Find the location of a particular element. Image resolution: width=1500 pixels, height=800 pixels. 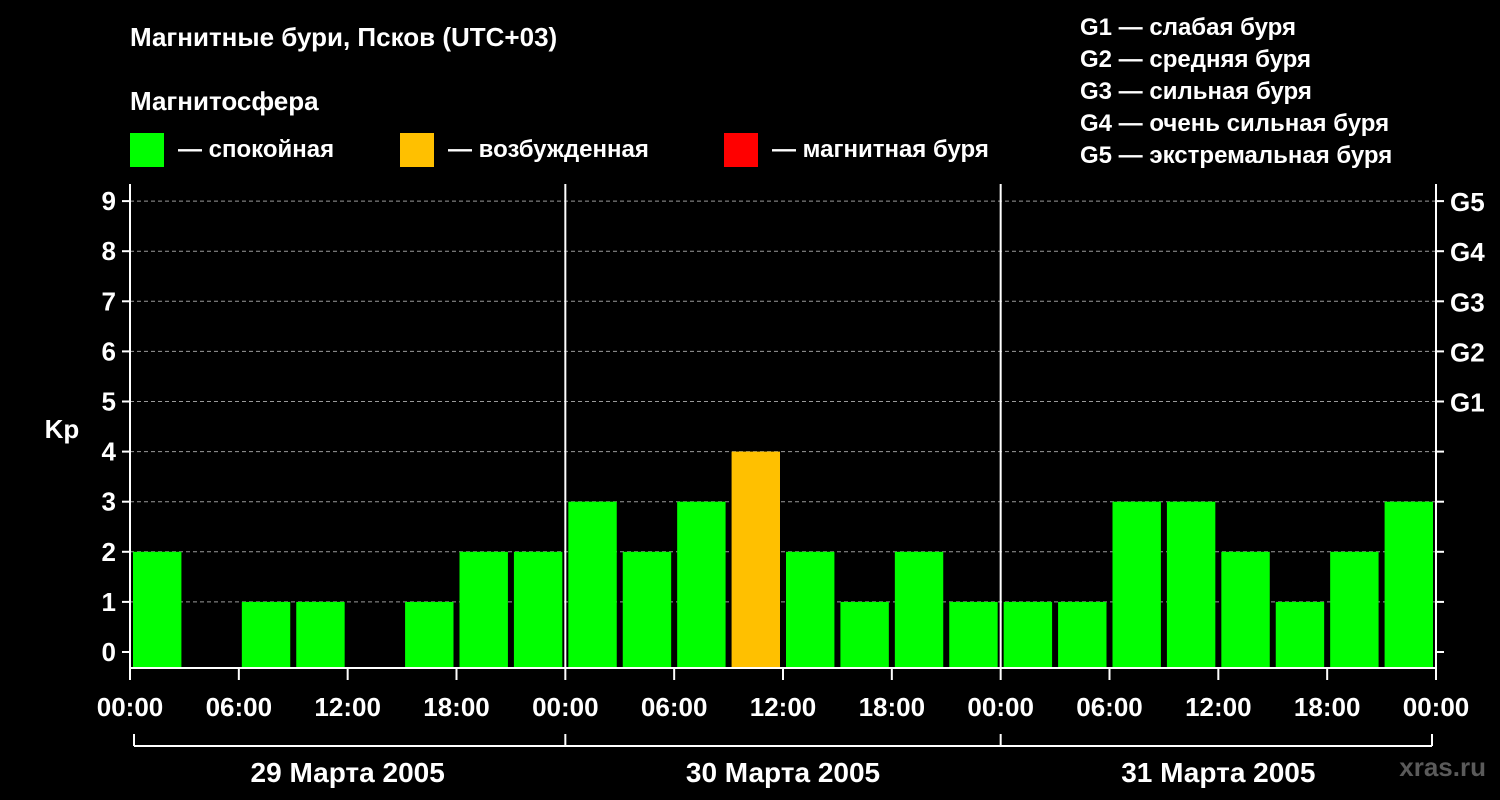

y-tick-label-0: 0 is located at coordinates (109, 652).